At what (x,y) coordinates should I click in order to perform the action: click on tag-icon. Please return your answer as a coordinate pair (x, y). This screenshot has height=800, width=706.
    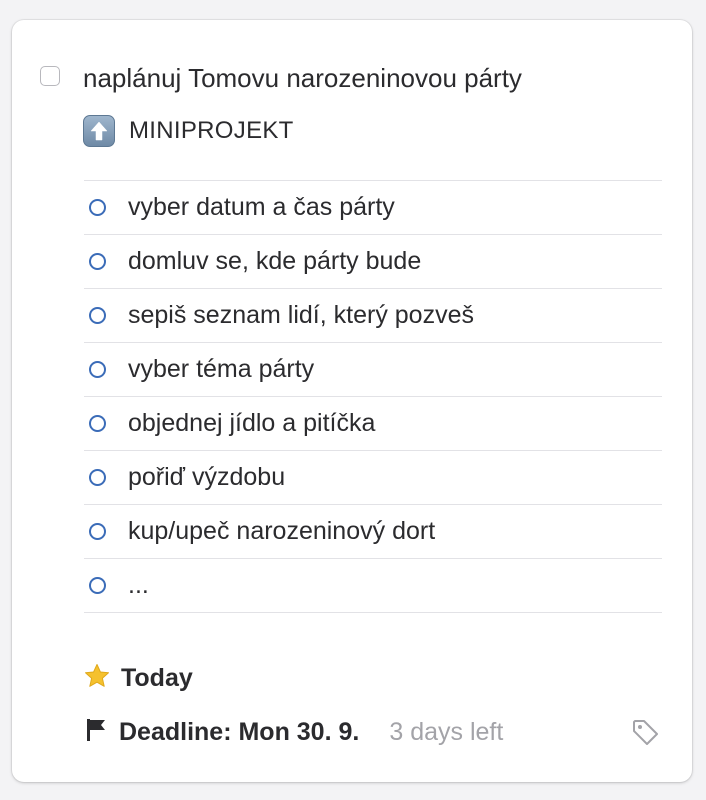
    Looking at the image, I should click on (645, 732).